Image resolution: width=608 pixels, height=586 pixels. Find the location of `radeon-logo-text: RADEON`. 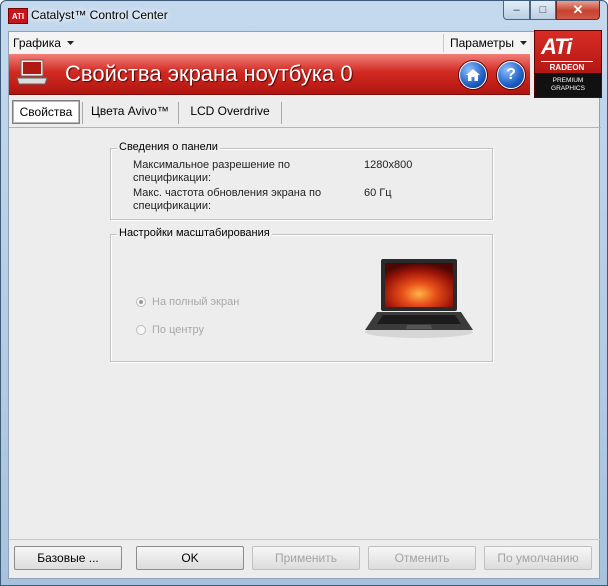

radeon-logo-text: RADEON is located at coordinates (567, 66).